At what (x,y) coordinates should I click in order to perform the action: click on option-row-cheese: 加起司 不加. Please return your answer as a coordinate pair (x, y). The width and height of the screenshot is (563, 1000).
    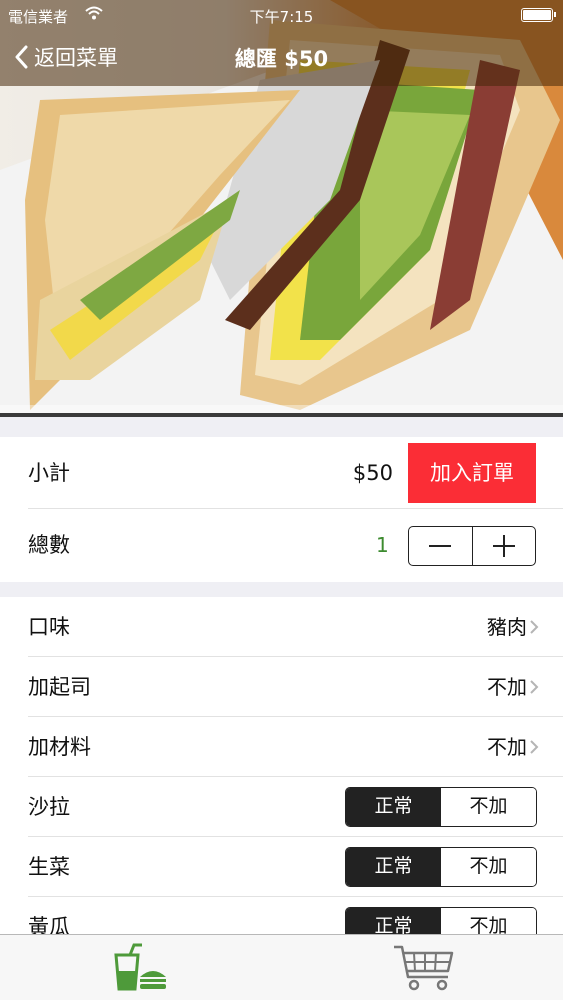
    Looking at the image, I should click on (281, 687).